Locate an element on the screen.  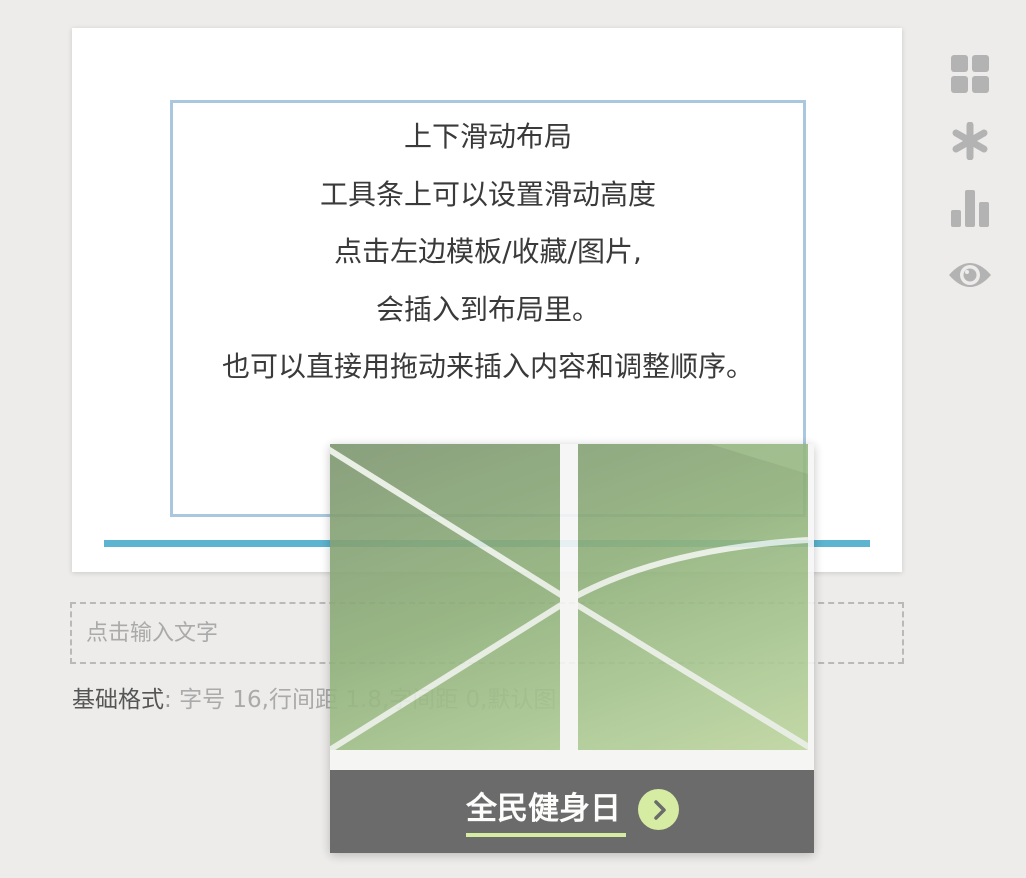
bar-chart-icon is located at coordinates (970, 207).